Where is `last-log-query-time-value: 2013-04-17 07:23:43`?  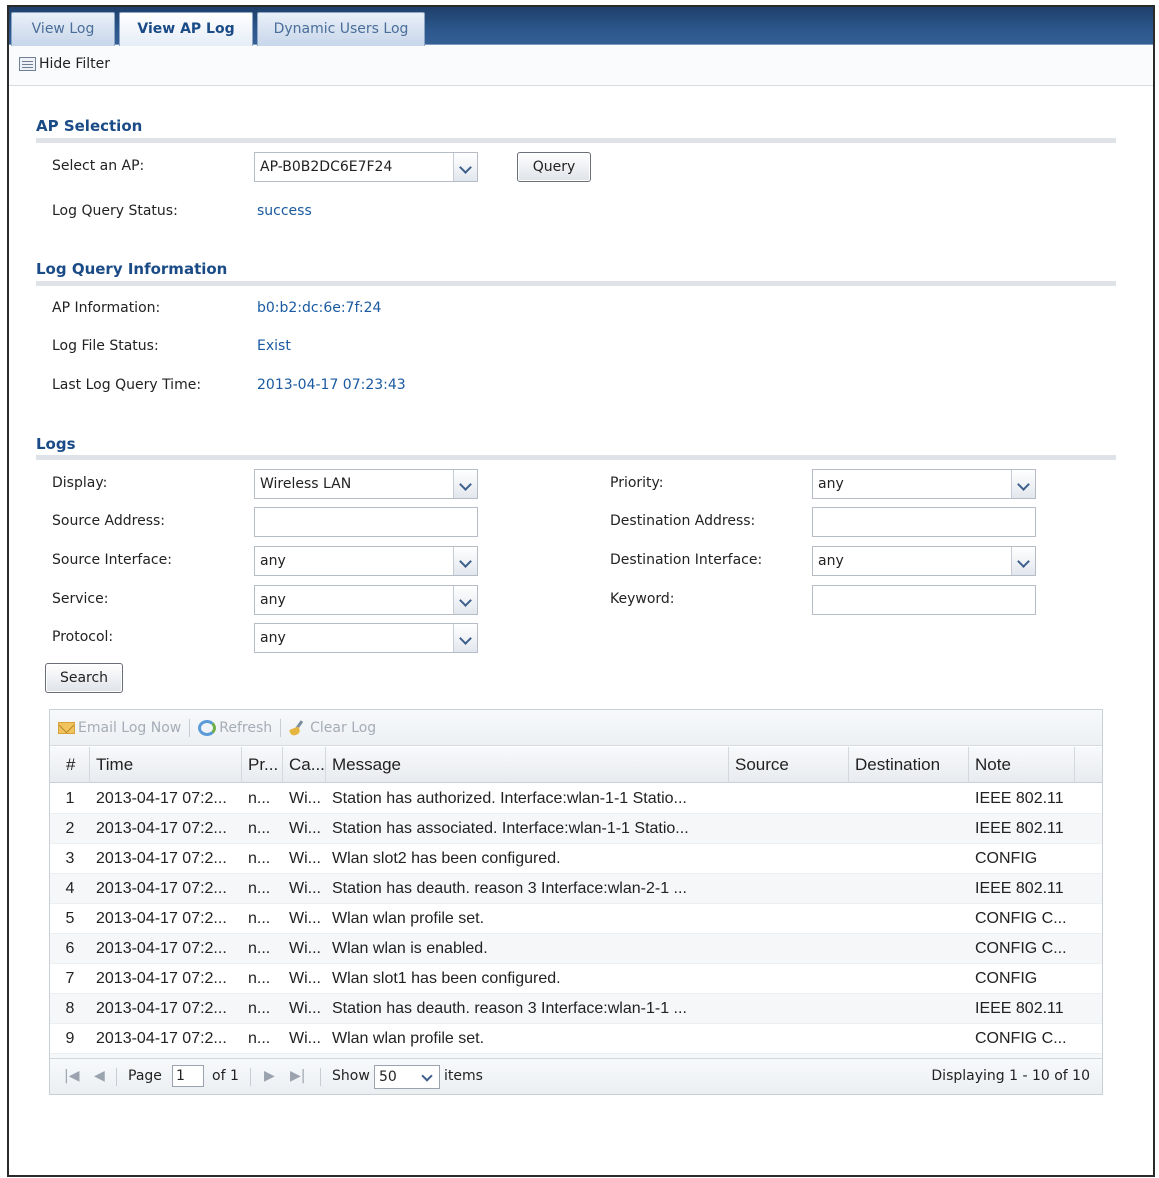 last-log-query-time-value: 2013-04-17 07:23:43 is located at coordinates (331, 385).